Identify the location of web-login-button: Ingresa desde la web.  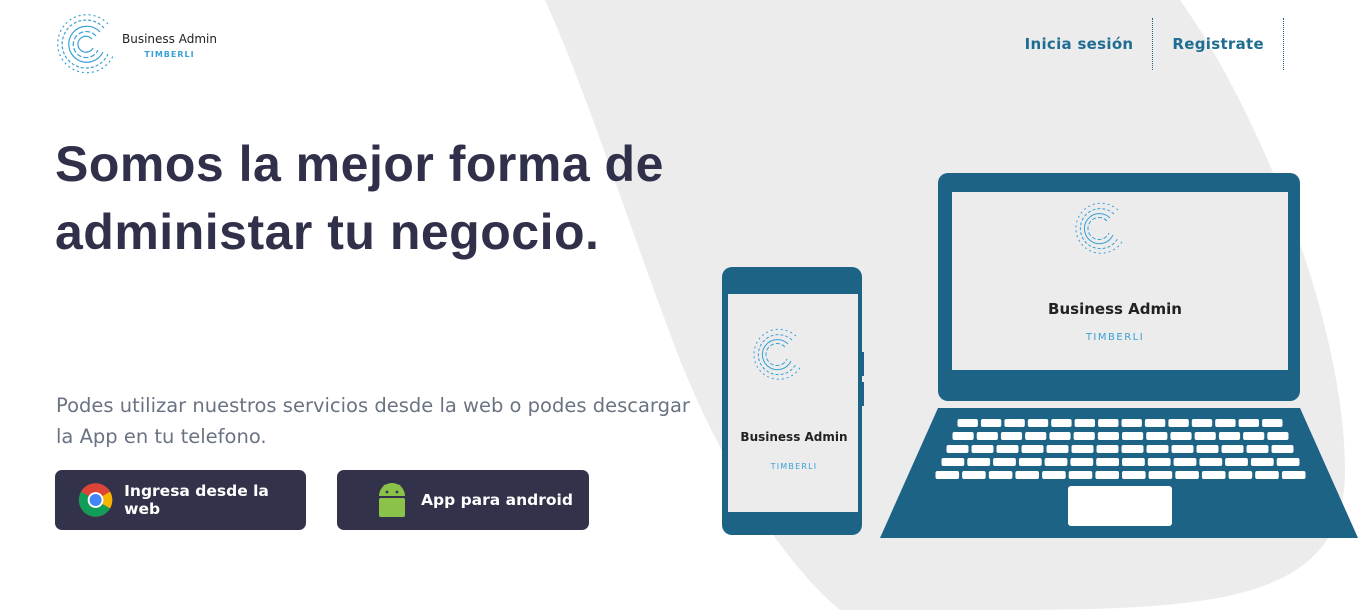
(180, 500).